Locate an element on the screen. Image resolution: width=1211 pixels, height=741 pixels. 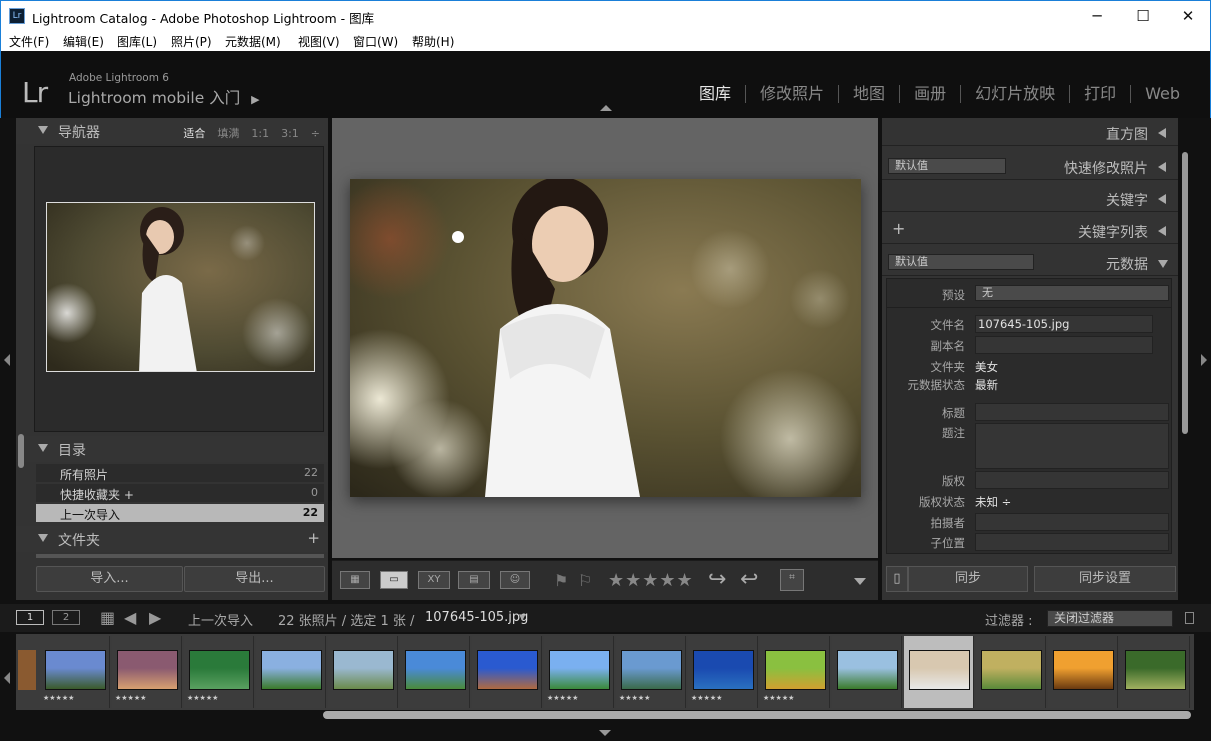
metadata-preset-value: 无 is located at coordinates (1072, 293).